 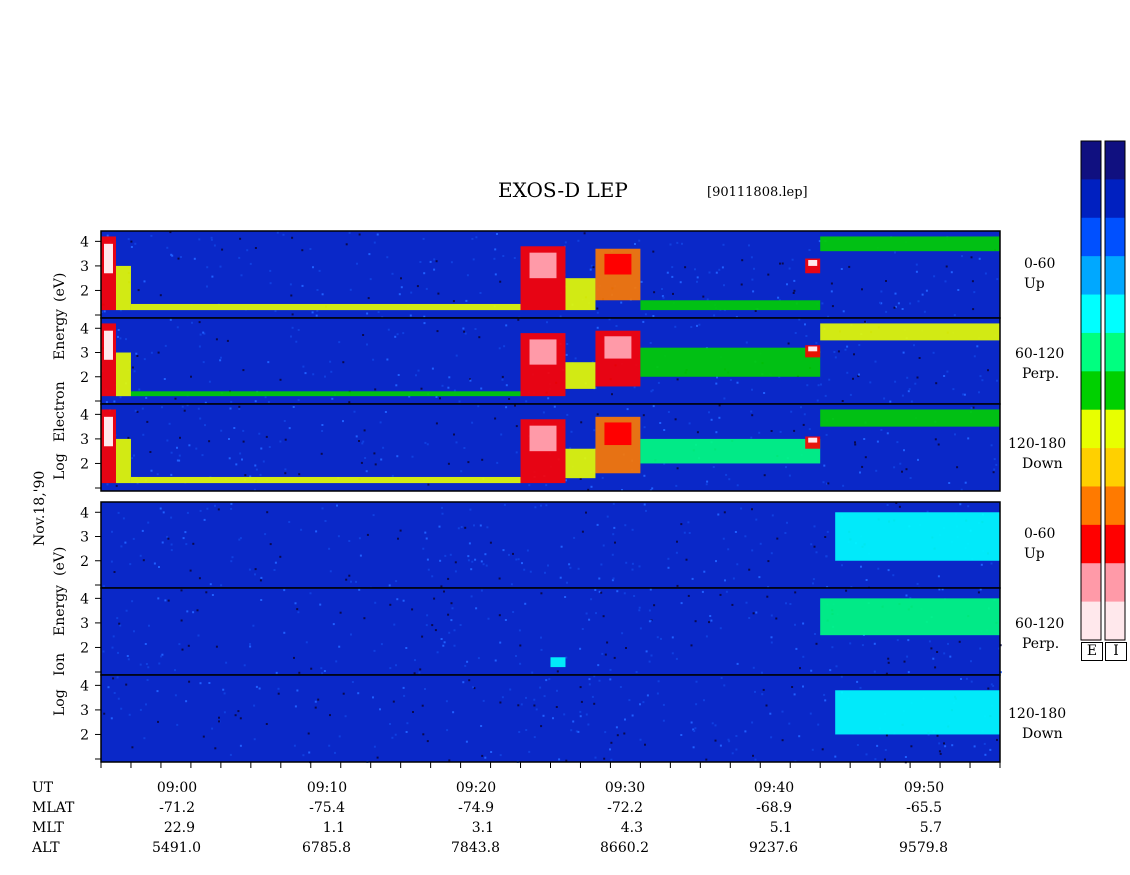 I want to click on ion-1-ytick-label: 2, so click(x=84, y=562).